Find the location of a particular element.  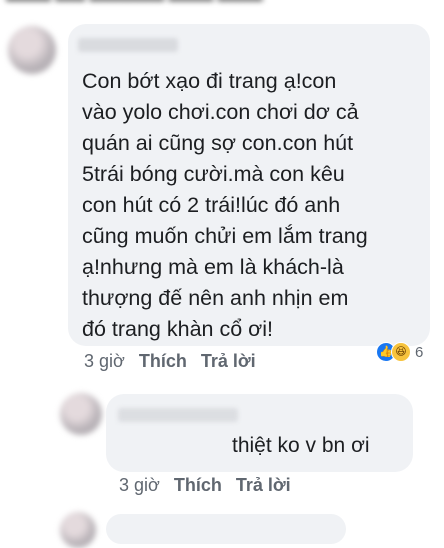

comment-timestamp: 3 giờ is located at coordinates (104, 361).